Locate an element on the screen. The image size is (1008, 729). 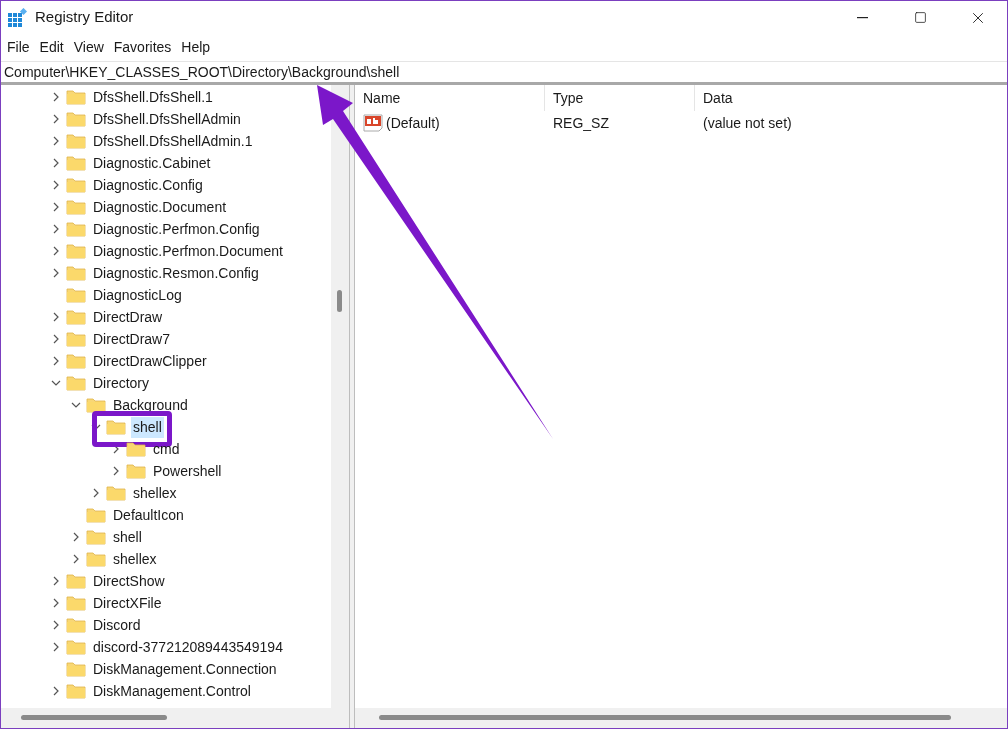
tree-item: Powershell is located at coordinates (187, 471).